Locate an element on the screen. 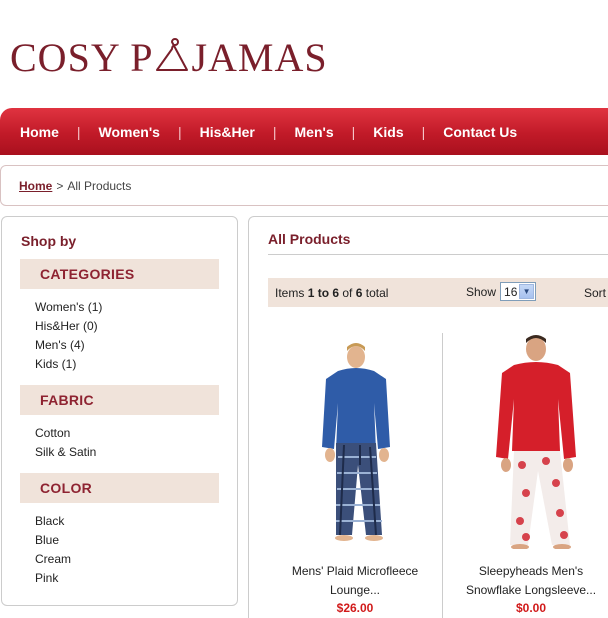  chevron-down-icon: ▼ is located at coordinates (527, 291).